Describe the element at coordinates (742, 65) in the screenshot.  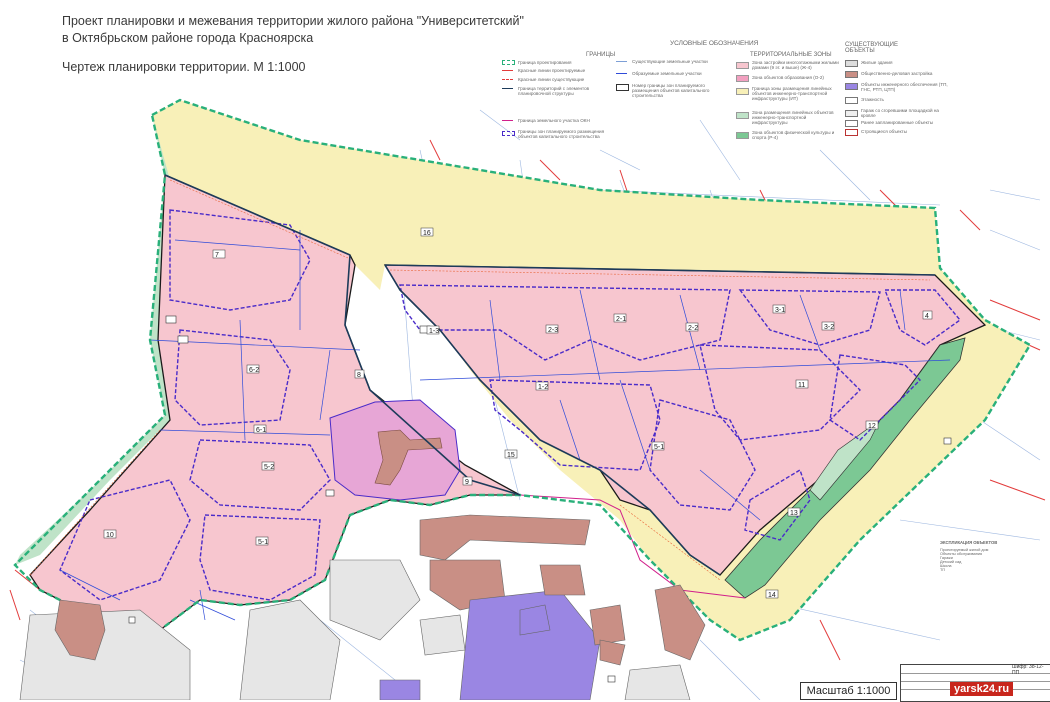
I see `swatch-zone-residential` at that location.